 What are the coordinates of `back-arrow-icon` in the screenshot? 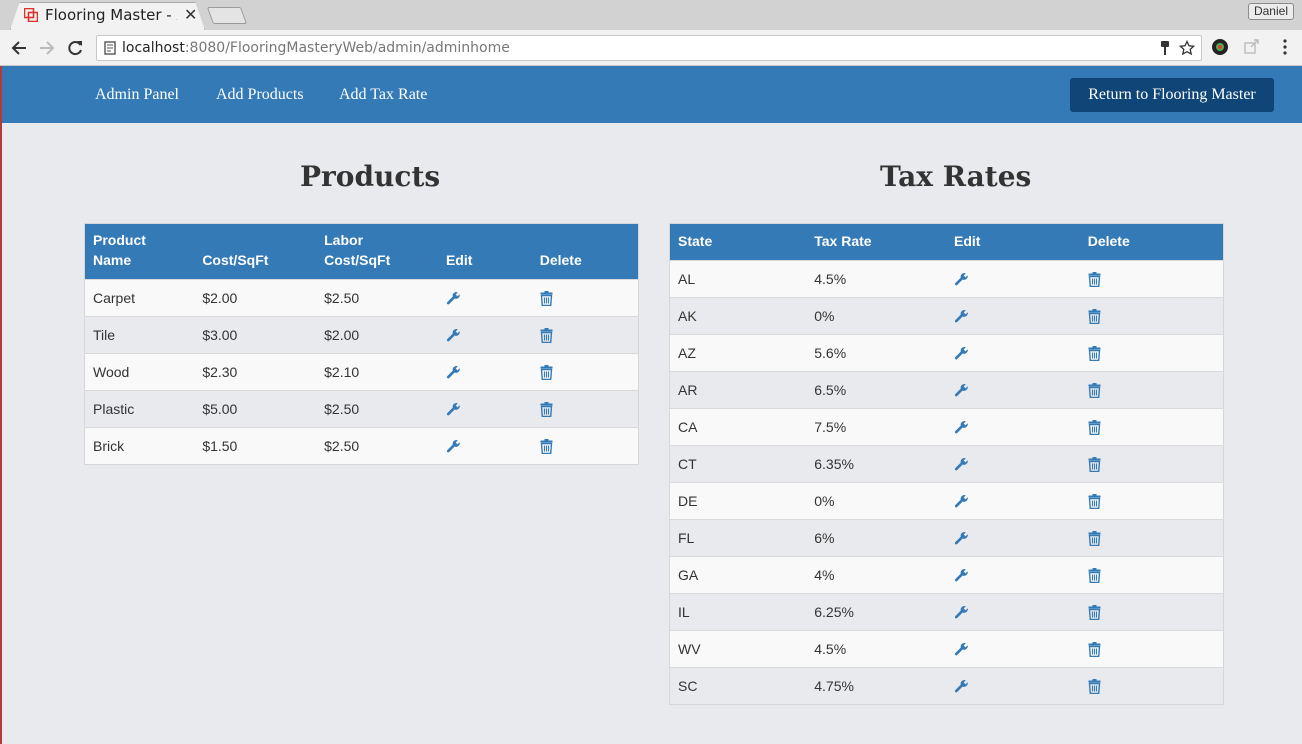 It's located at (19, 48).